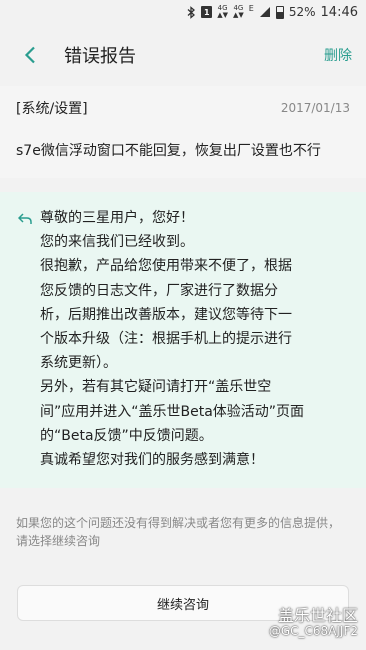  What do you see at coordinates (117, 242) in the screenshot?
I see `reply-line: 您的来信我们已经收到。` at bounding box center [117, 242].